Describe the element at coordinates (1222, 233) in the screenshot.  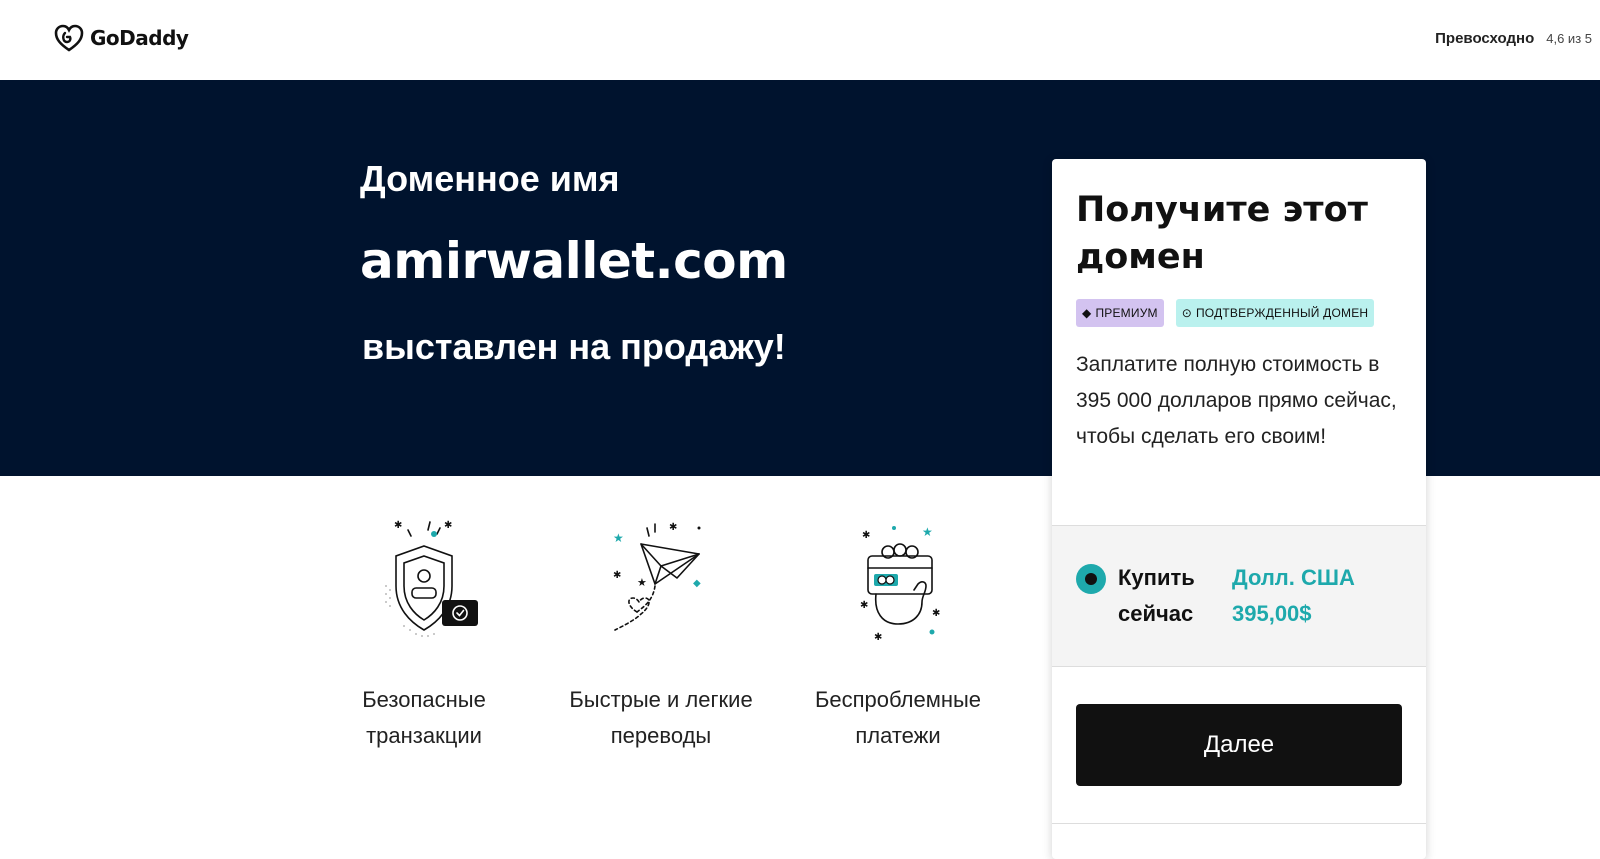
I see `card-title: Получите этот домен` at that location.